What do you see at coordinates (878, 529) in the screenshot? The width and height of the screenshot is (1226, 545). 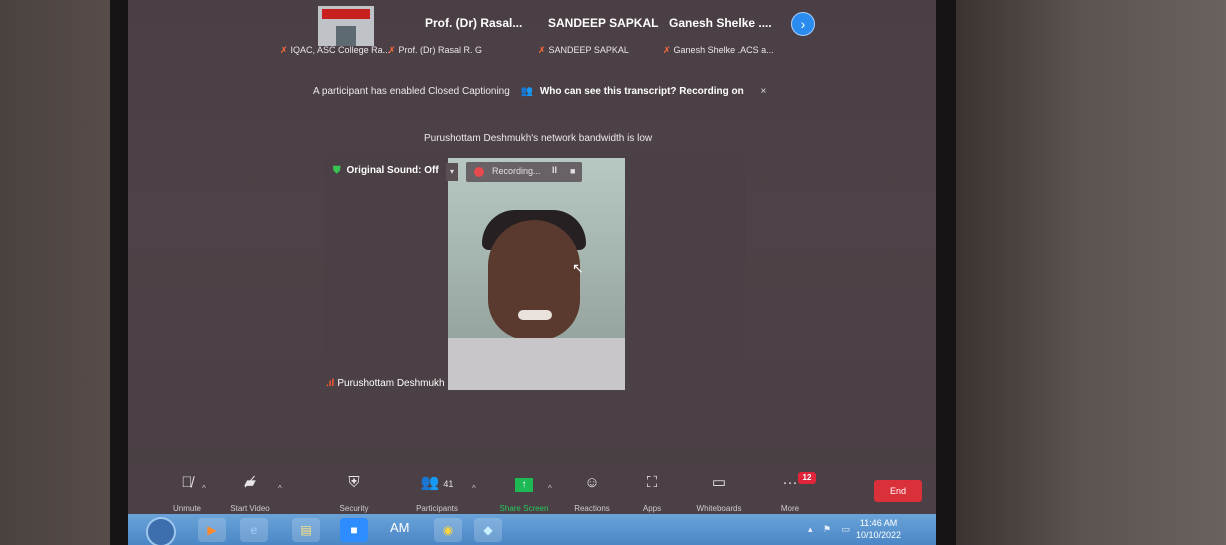 I see `taskbar-clock: 11:46 AM 10/10/2022` at bounding box center [878, 529].